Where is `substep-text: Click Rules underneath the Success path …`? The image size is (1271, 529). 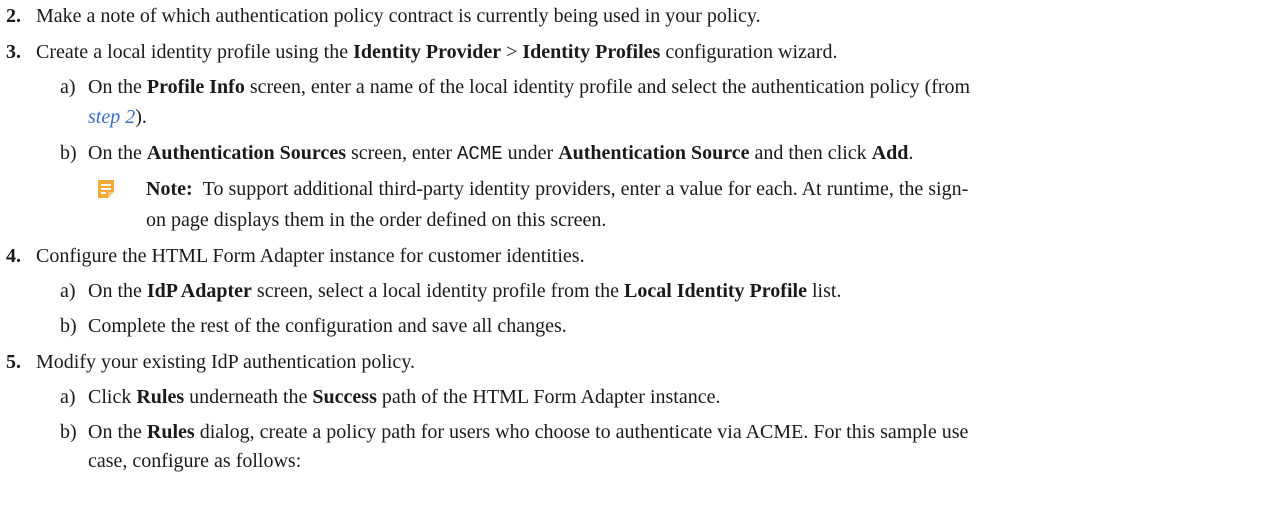
substep-text: Click Rules underneath the Success path … is located at coordinates (404, 397).